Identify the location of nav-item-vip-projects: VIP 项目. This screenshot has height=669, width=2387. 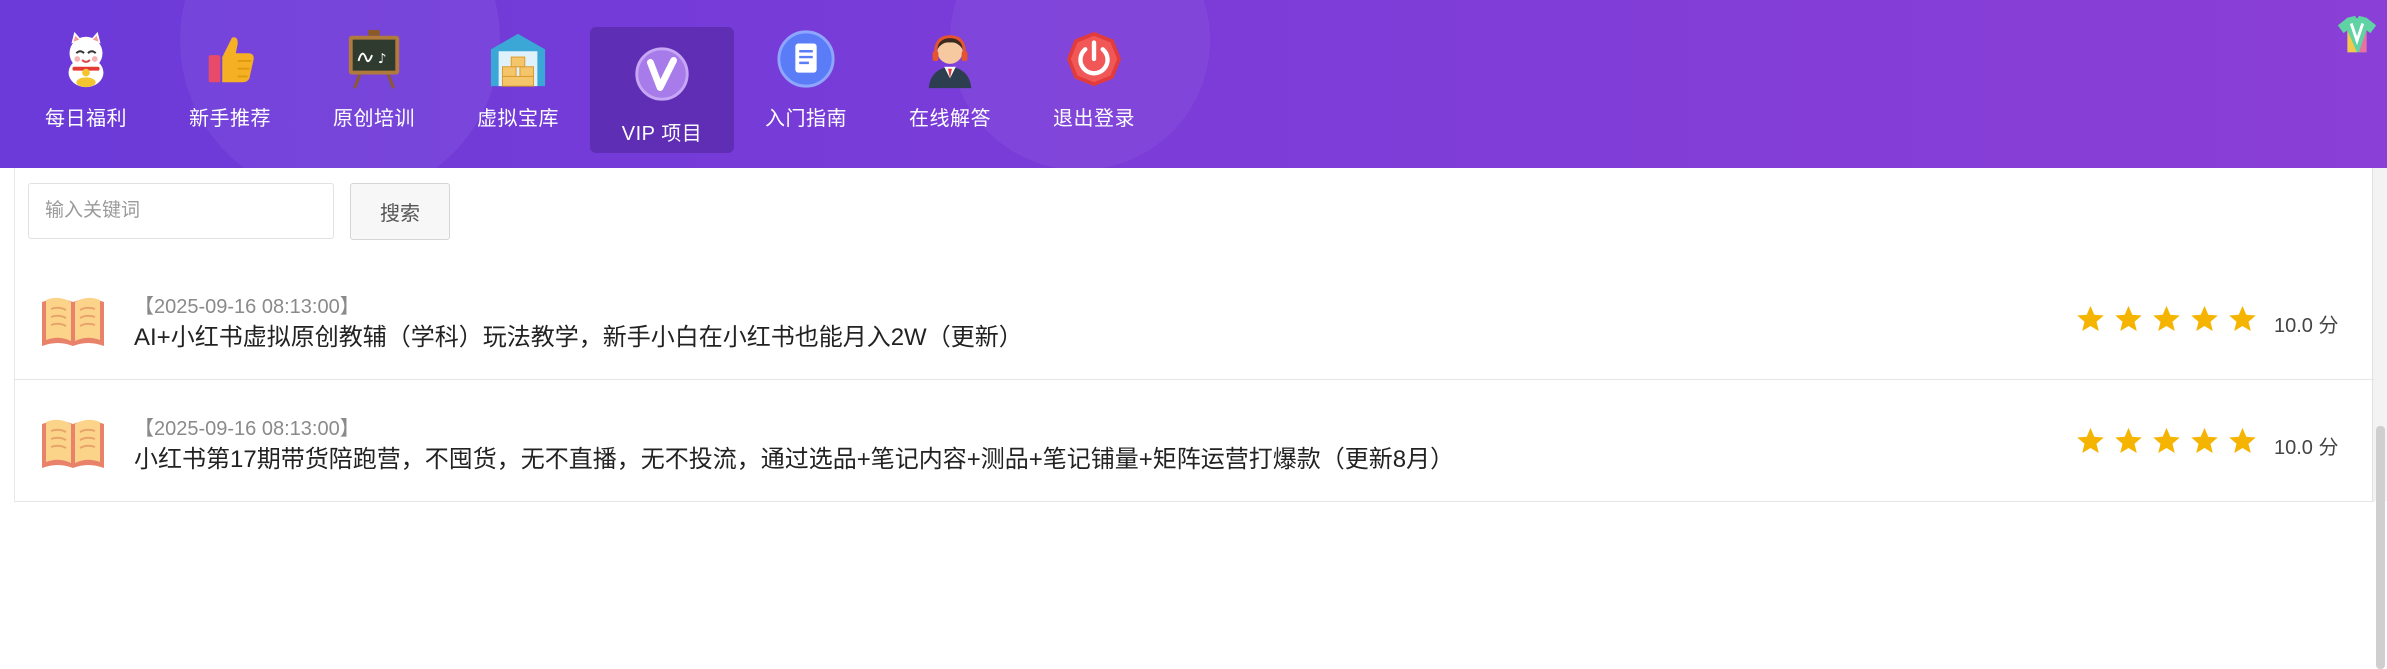
(662, 90).